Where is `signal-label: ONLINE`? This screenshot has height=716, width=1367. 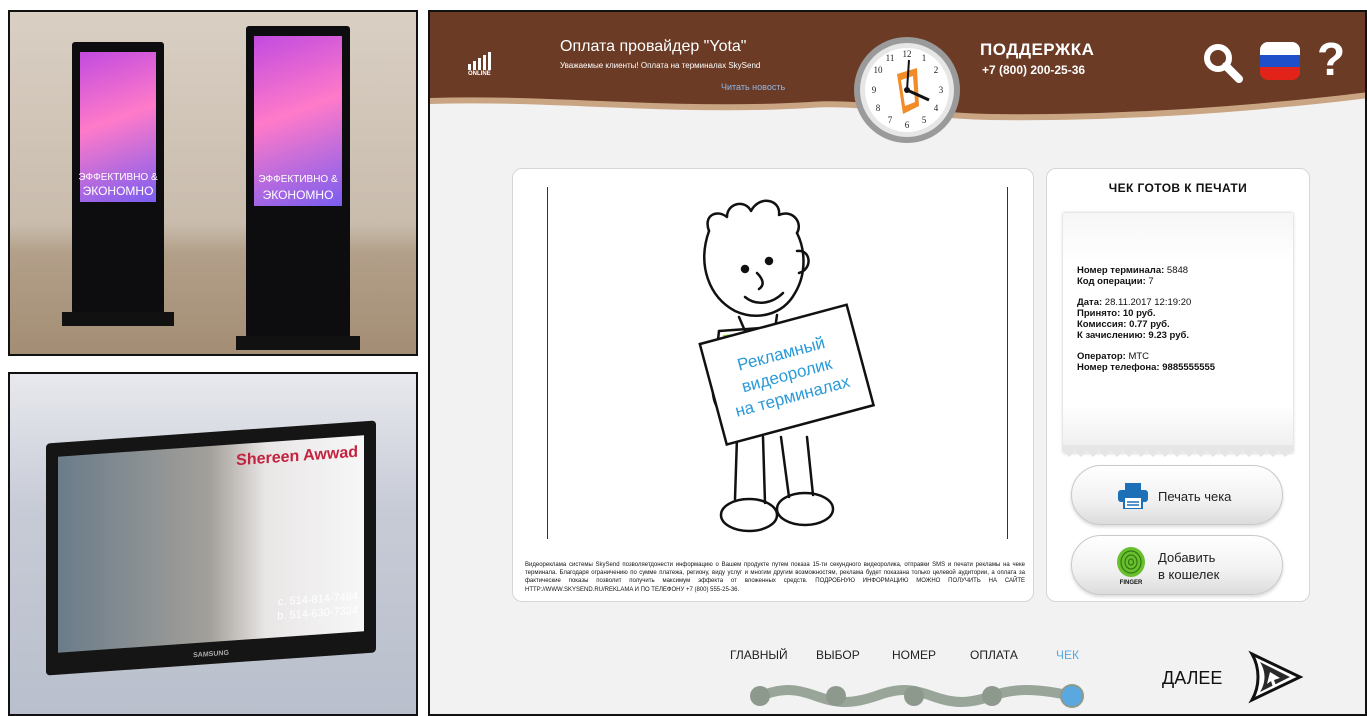 signal-label: ONLINE is located at coordinates (479, 74).